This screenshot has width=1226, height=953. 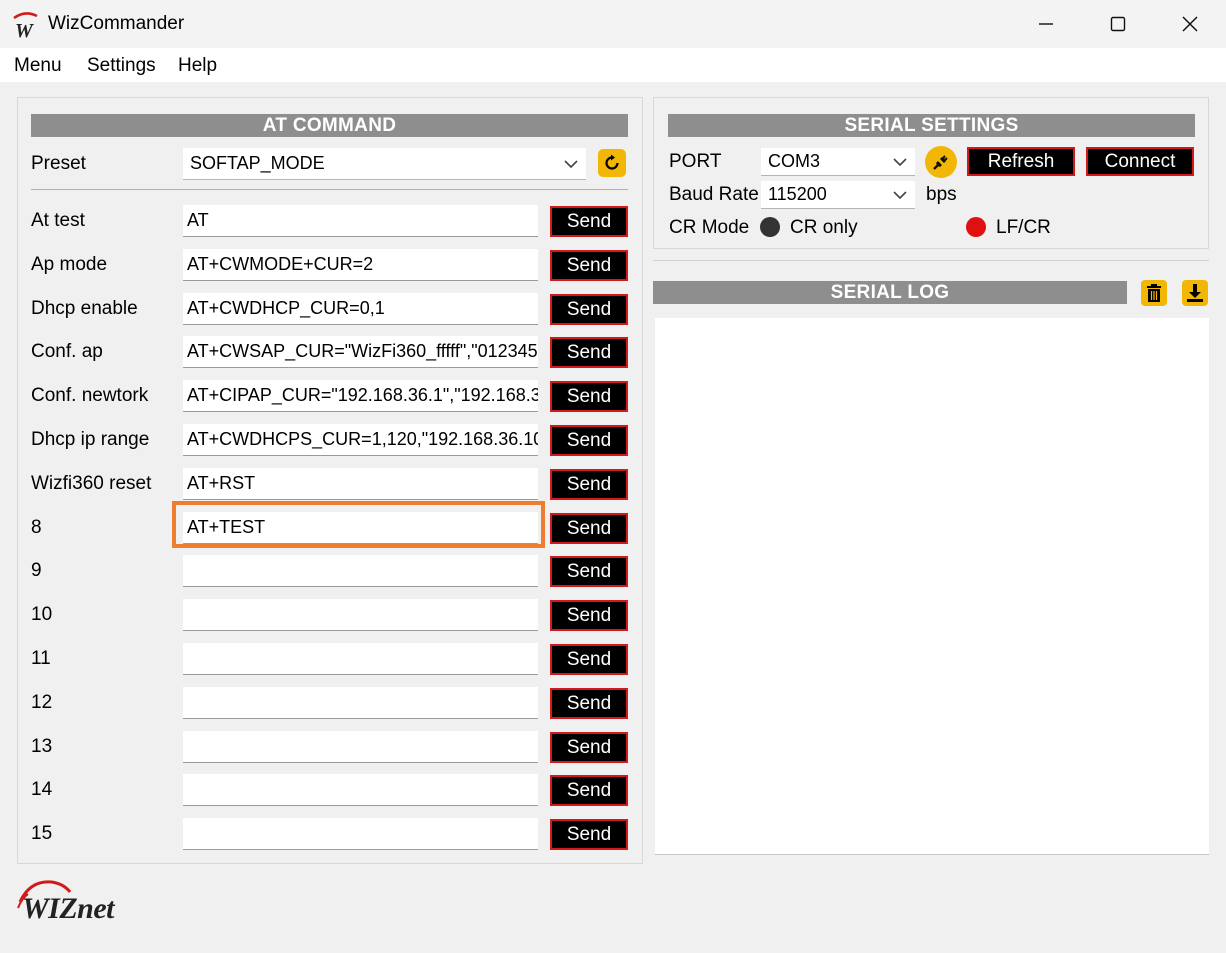 I want to click on clear-log-button, so click(x=1154, y=293).